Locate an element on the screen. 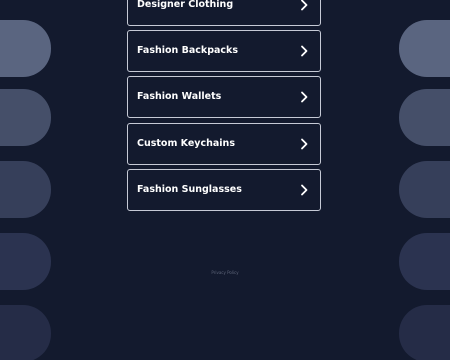 The width and height of the screenshot is (450, 360). related-link-custom-keychains: Custom Keychains is located at coordinates (224, 144).